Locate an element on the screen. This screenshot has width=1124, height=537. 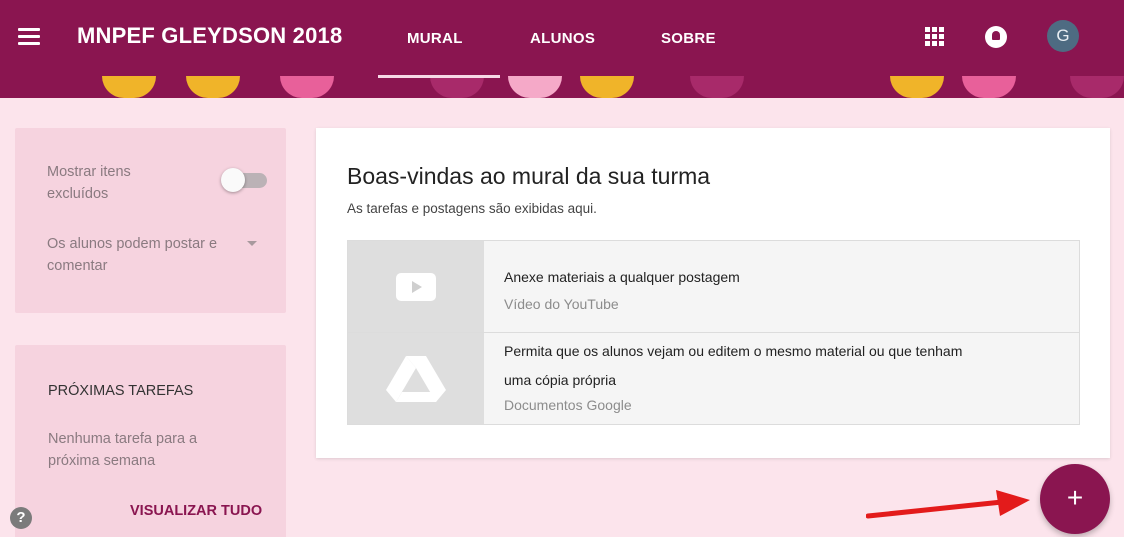
youtube-thumb is located at coordinates (416, 286).